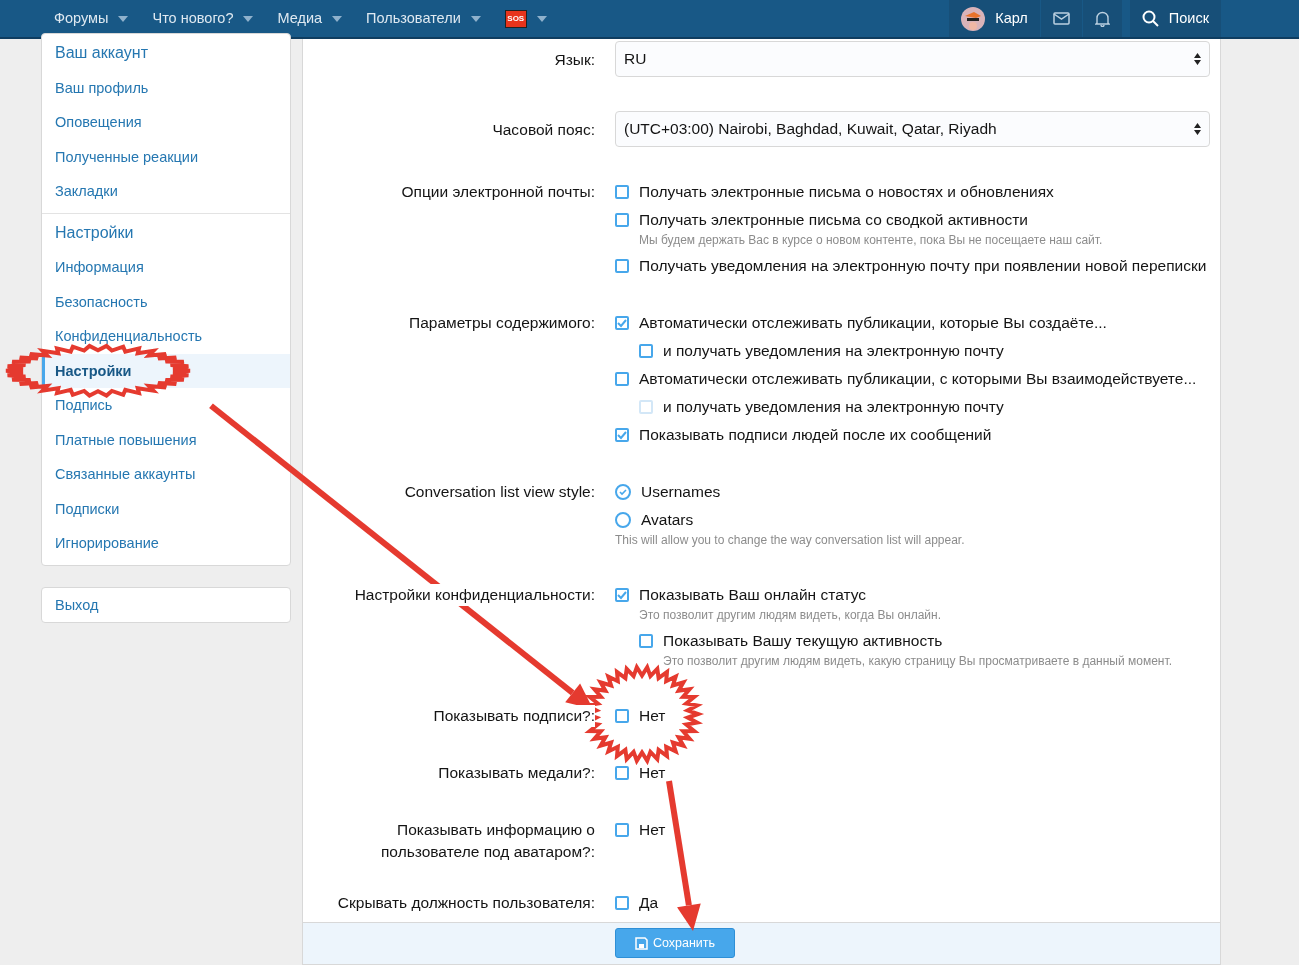 This screenshot has height=965, width=1299. Describe the element at coordinates (790, 615) in the screenshot. I see `option-hint: Это позволит другим людям видеть, когда Вы онлайн.` at that location.